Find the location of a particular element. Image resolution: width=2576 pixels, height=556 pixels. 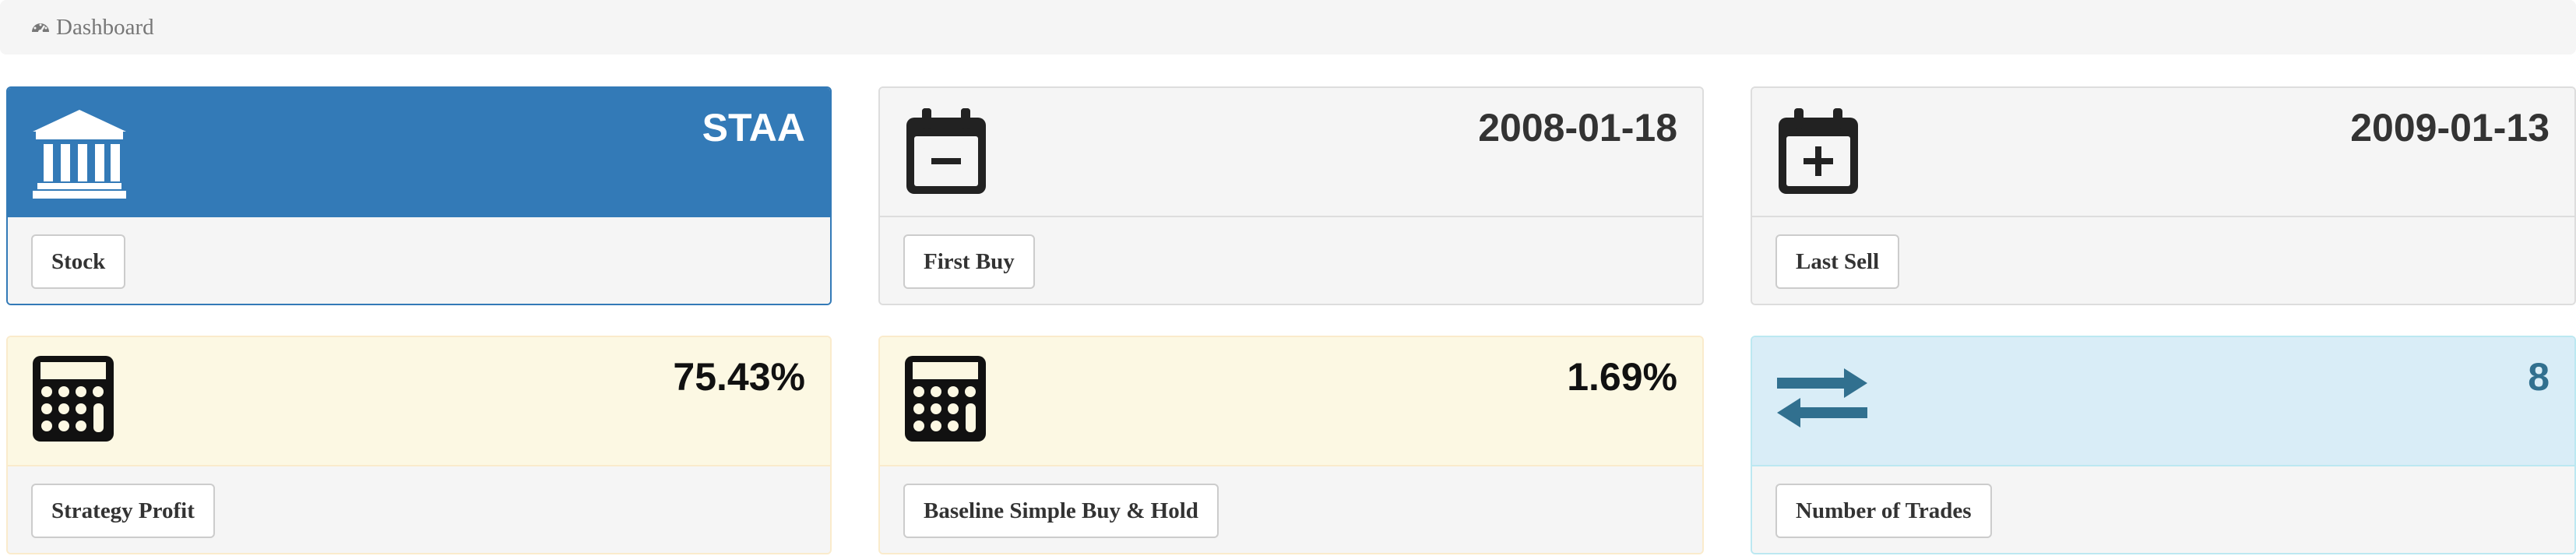

calendar-plus-icon is located at coordinates (1818, 151).